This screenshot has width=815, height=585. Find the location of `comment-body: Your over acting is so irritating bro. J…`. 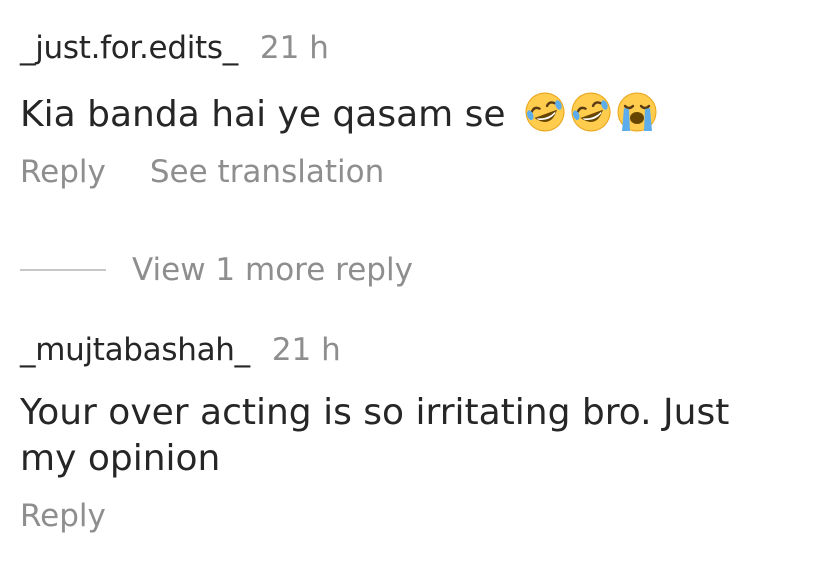

comment-body: Your over acting is so irritating bro. J… is located at coordinates (407, 436).